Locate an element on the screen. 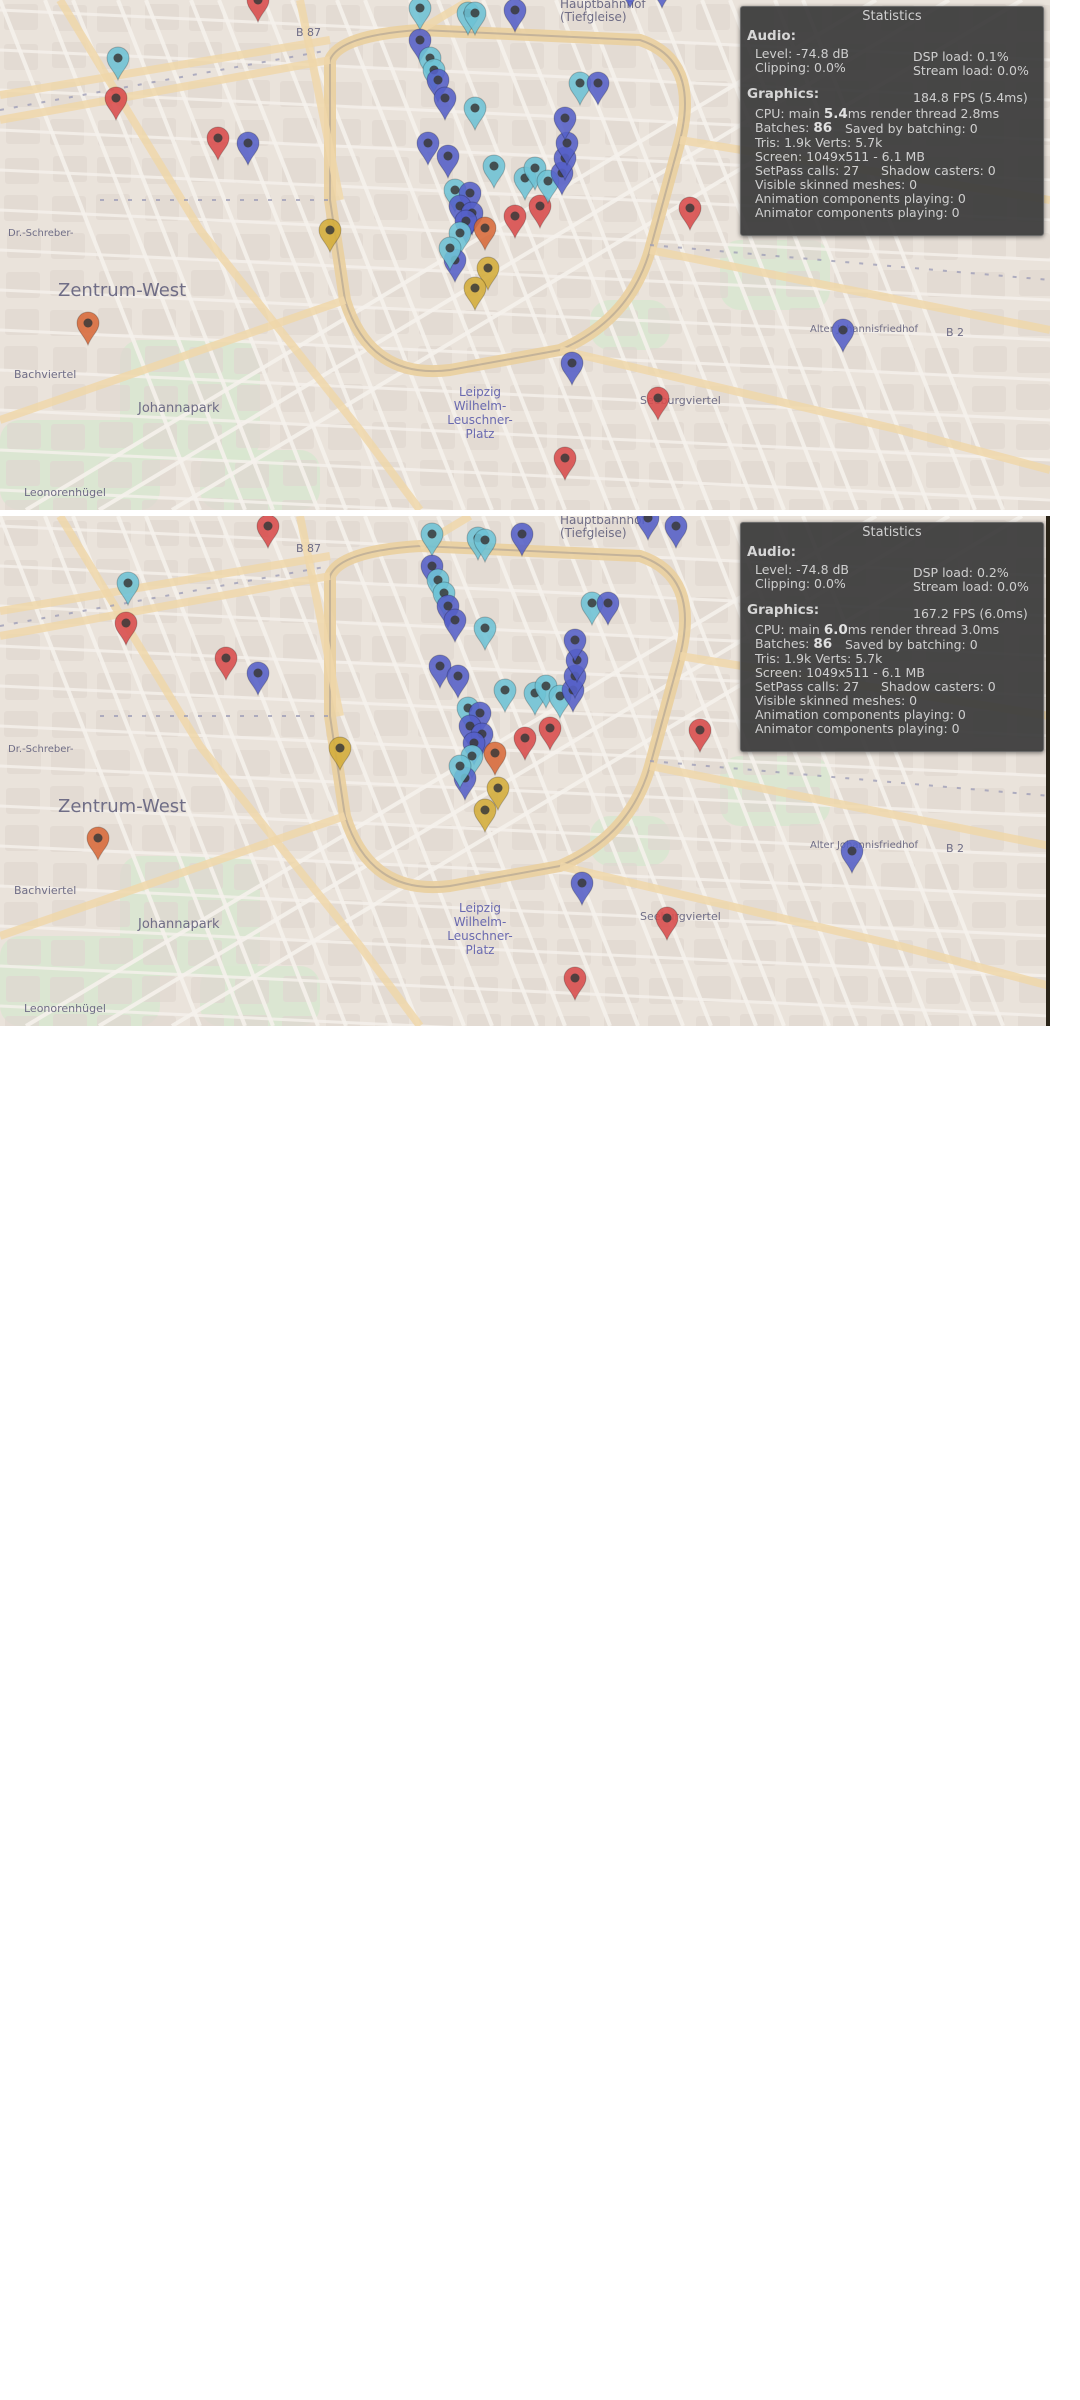 The height and width of the screenshot is (2400, 1080). animator-components: Animator components playing: 0 is located at coordinates (857, 212).